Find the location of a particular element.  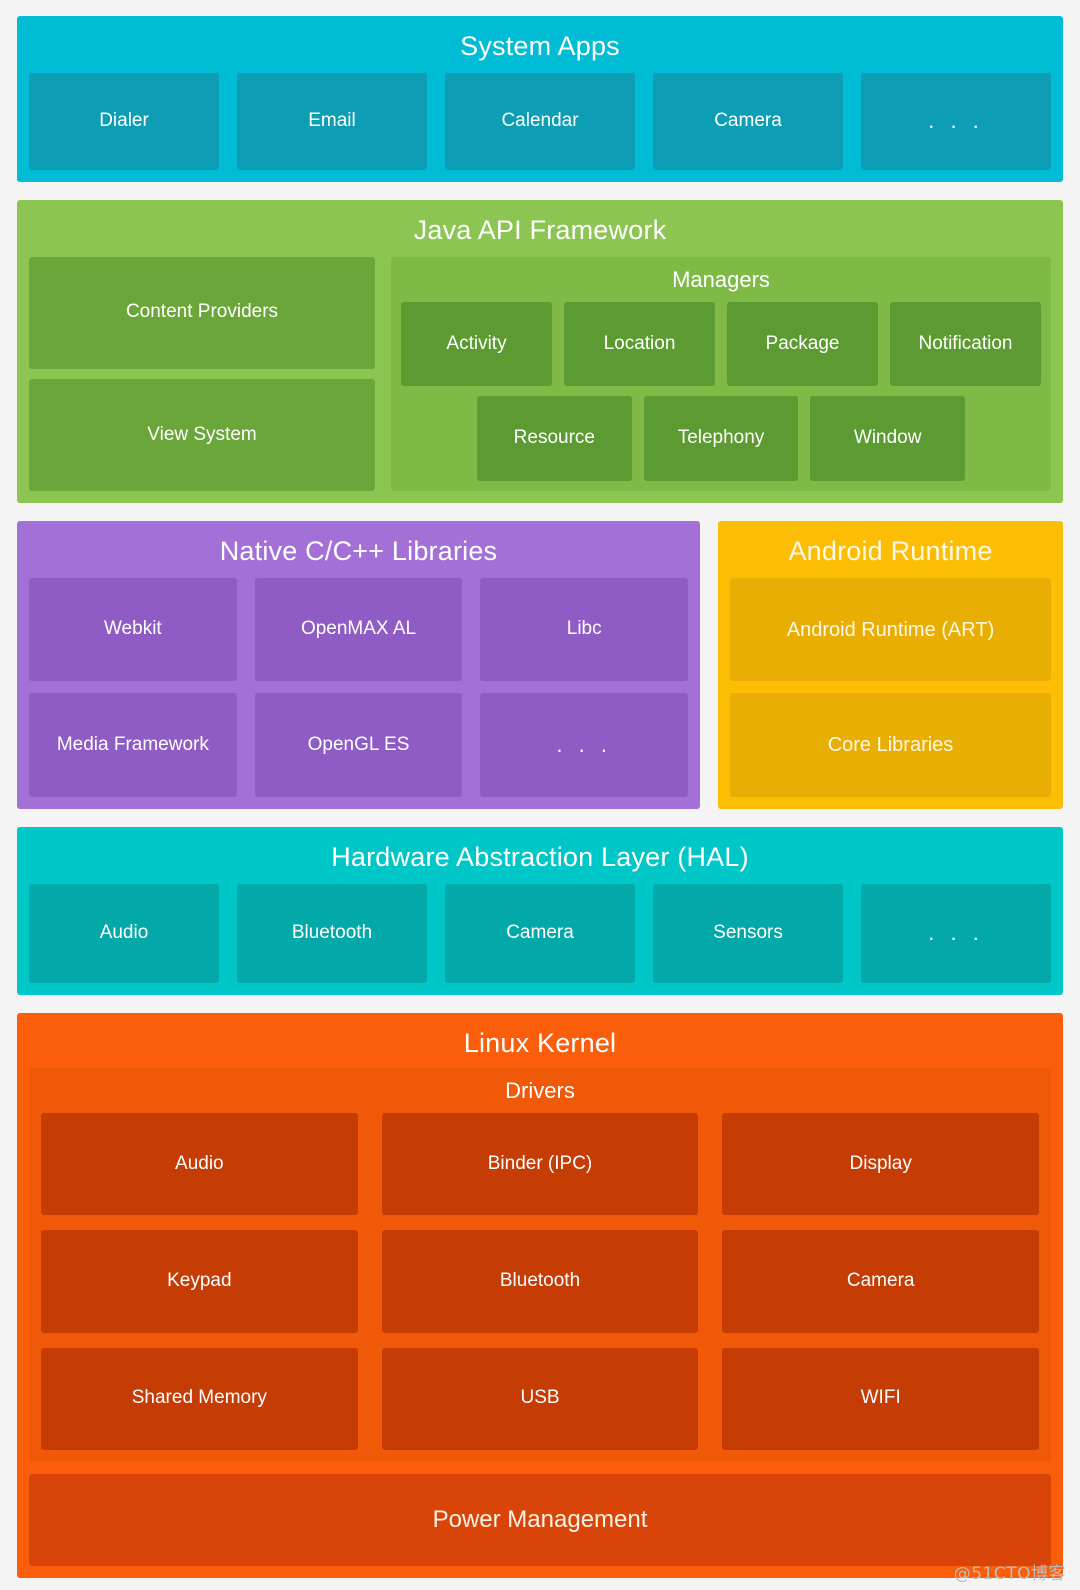

drivers-row-2: Keypad Bluetooth Camera is located at coordinates (540, 1281).